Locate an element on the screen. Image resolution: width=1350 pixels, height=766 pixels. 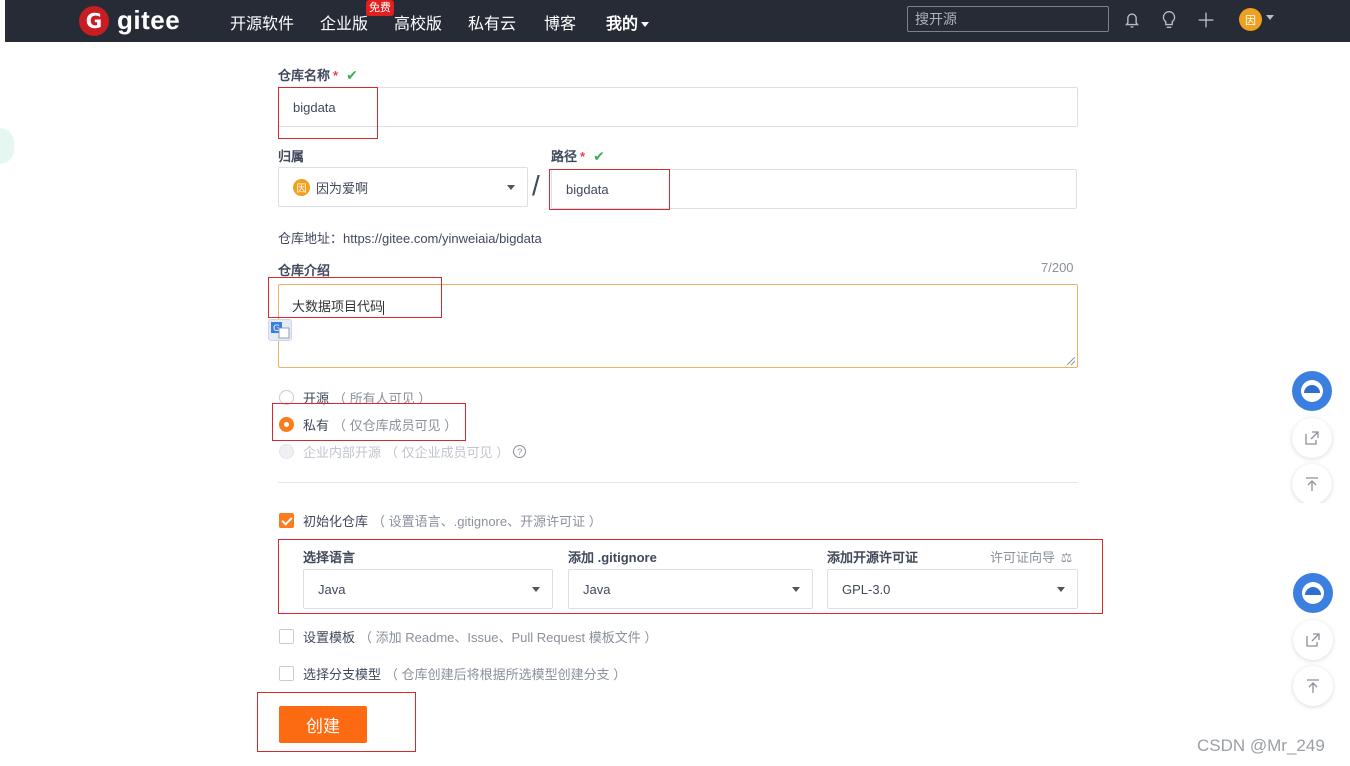
highlight-box-private is located at coordinates (369, 422).